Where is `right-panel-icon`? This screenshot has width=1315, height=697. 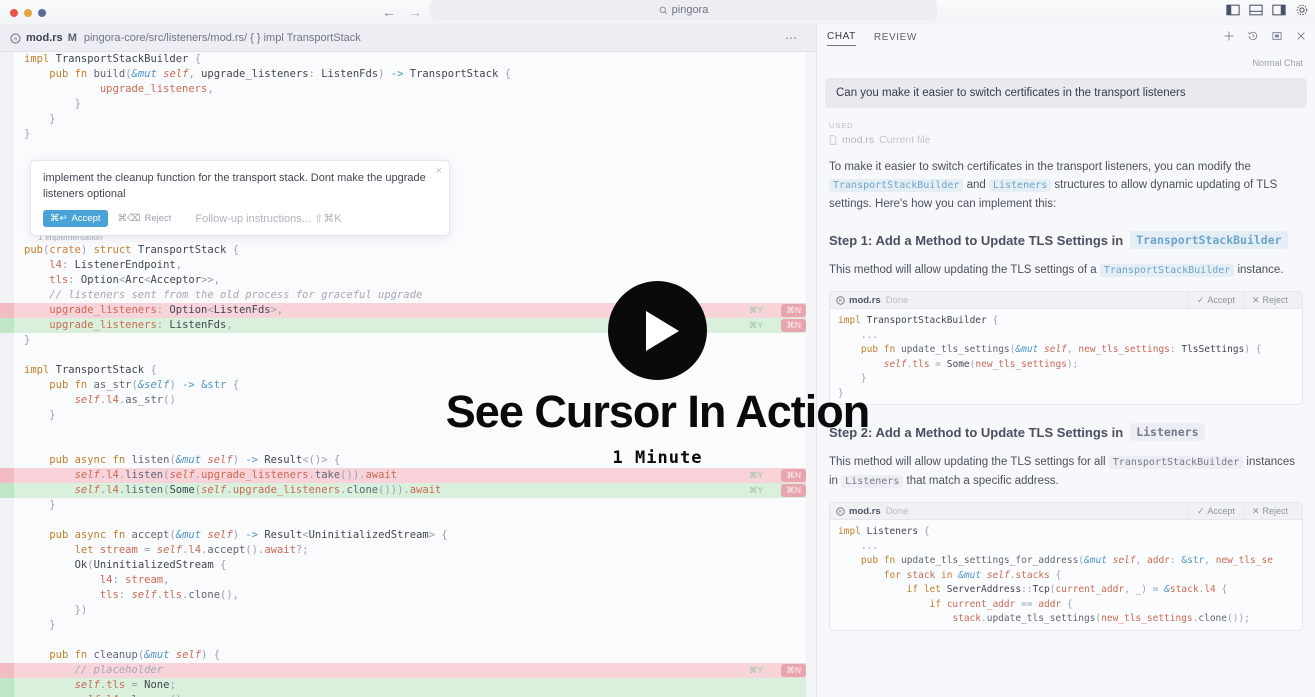 right-panel-icon is located at coordinates (1279, 10).